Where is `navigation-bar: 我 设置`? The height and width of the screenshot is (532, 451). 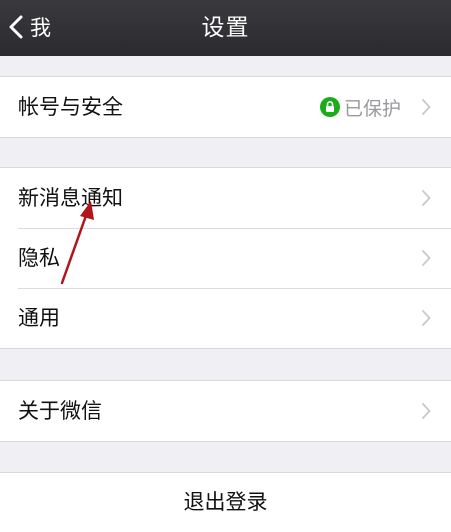 navigation-bar: 我 设置 is located at coordinates (225, 28).